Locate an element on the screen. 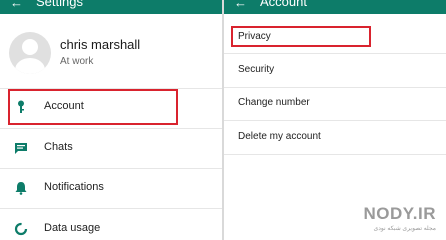 This screenshot has width=446, height=240. settings-item-label: Chats is located at coordinates (58, 147).